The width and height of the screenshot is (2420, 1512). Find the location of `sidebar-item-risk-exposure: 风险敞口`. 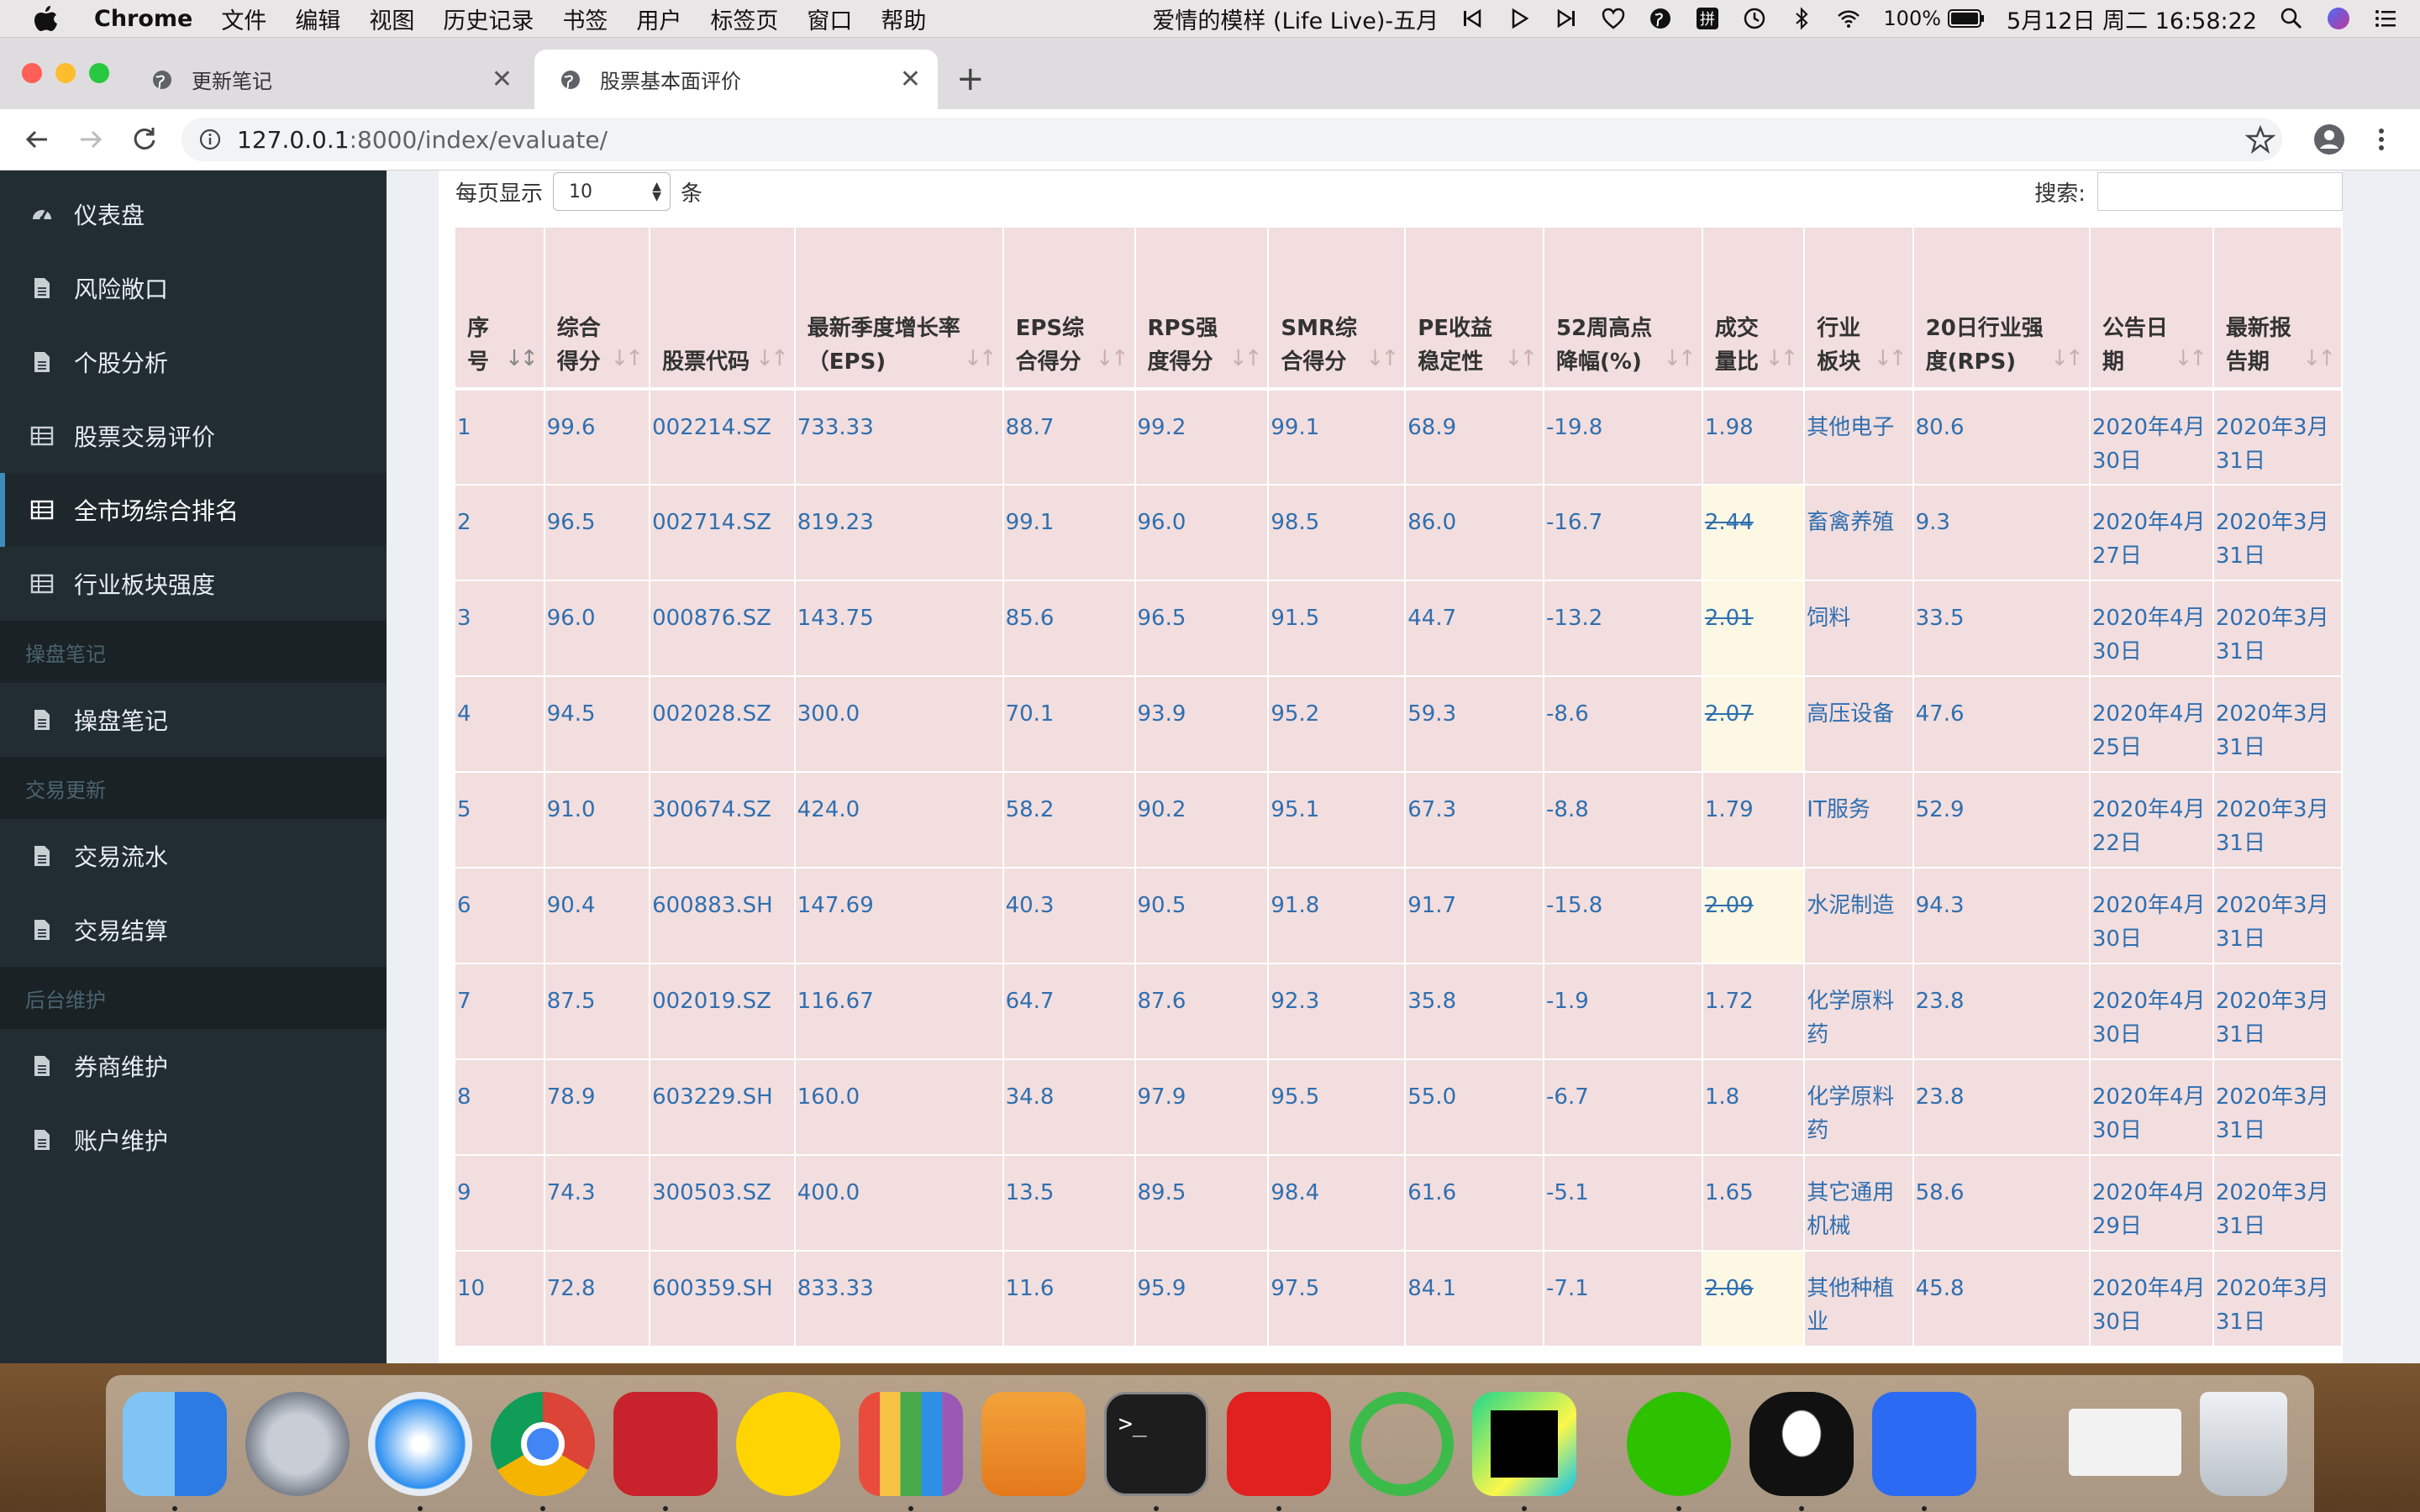

sidebar-item-risk-exposure: 风险敞口 is located at coordinates (193, 288).